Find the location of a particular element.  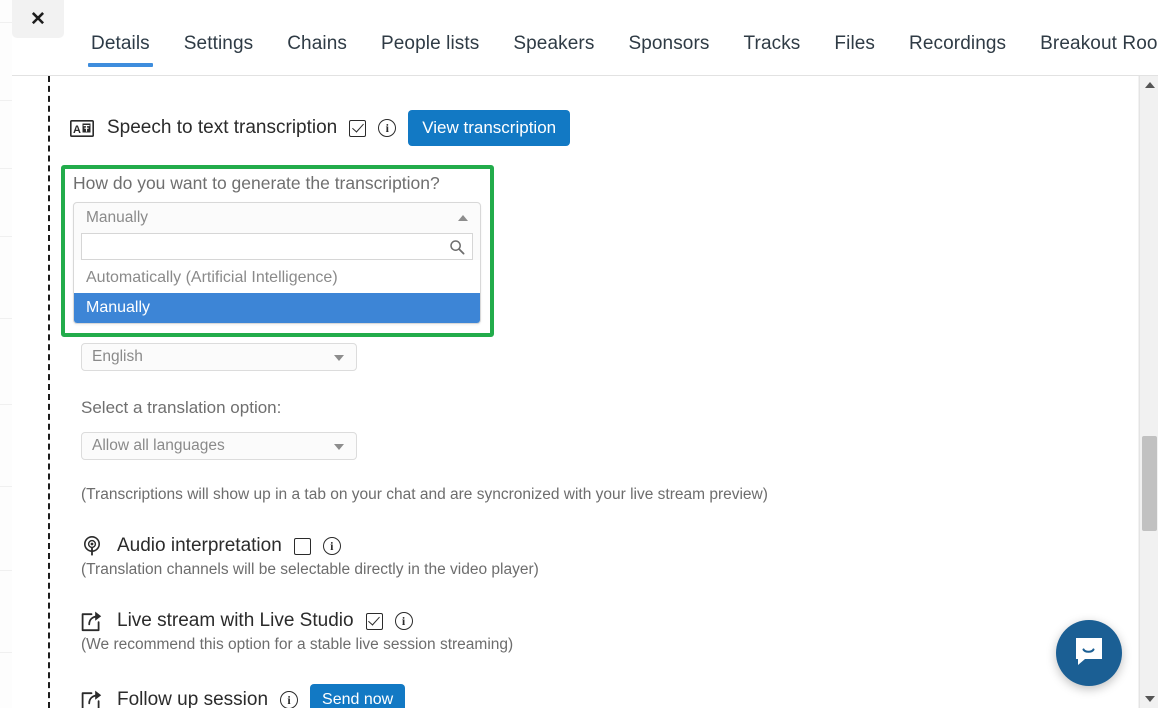

audio-interpretation-info-icon: i is located at coordinates (331, 546).